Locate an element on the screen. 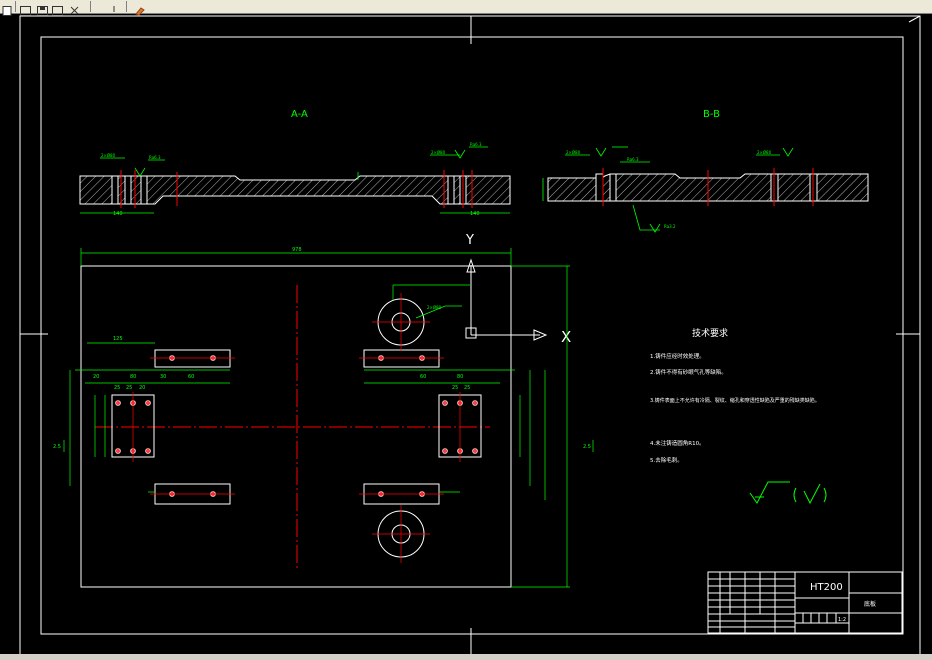  roughness-b2: Ra3.2 is located at coordinates (670, 226).